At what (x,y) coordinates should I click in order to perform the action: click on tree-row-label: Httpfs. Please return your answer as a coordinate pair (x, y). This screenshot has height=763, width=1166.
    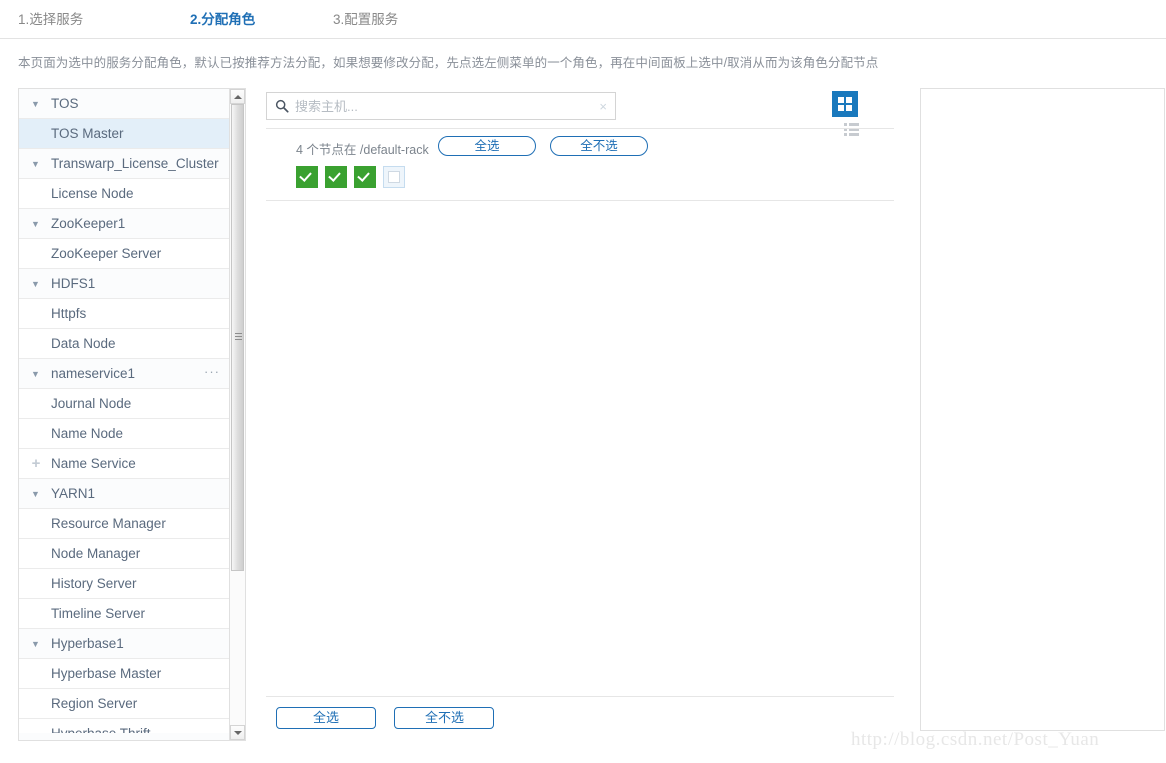
    Looking at the image, I should click on (69, 313).